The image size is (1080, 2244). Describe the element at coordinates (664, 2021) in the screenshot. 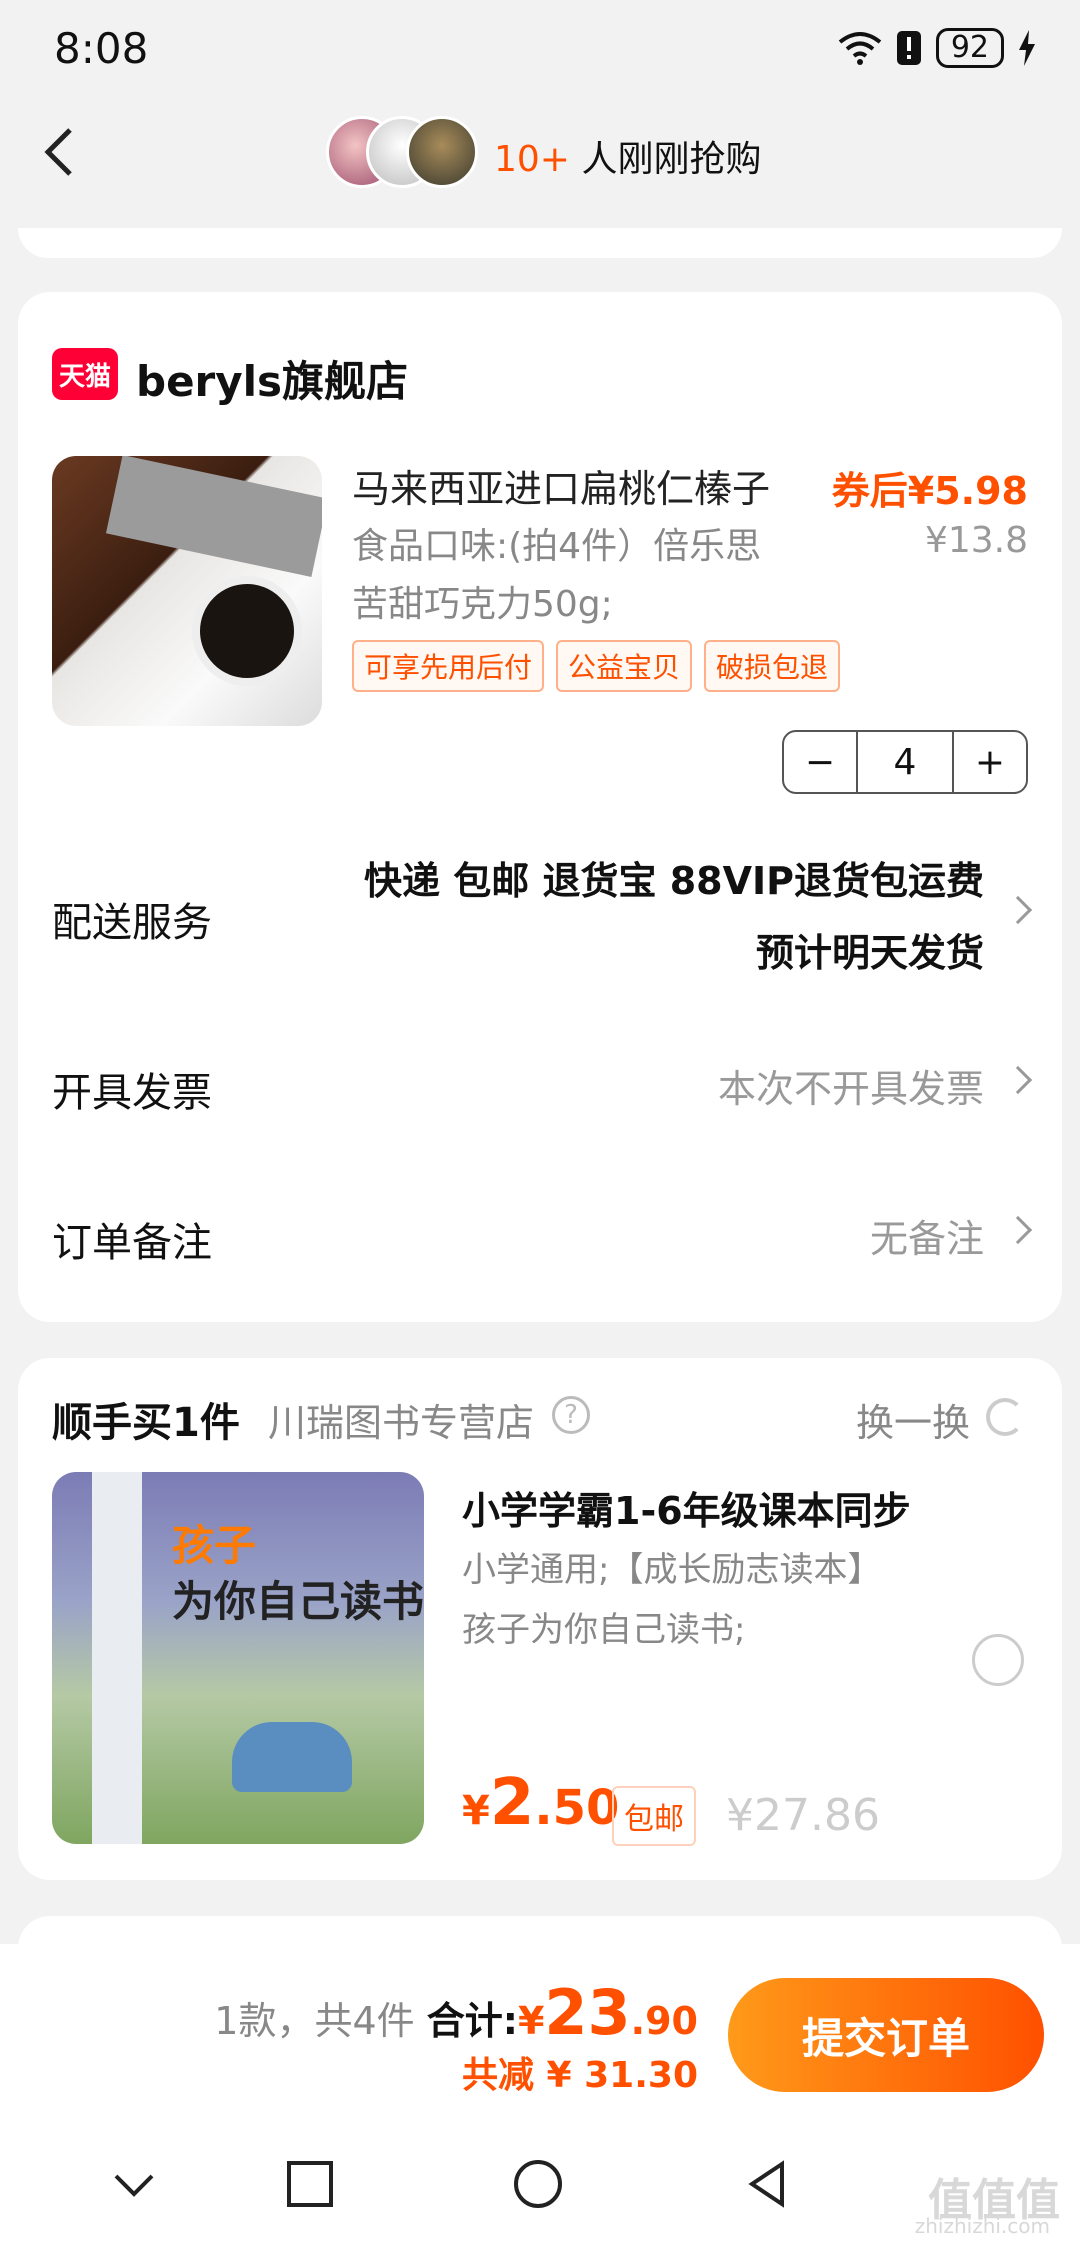

I see `total-decimal: .90` at that location.